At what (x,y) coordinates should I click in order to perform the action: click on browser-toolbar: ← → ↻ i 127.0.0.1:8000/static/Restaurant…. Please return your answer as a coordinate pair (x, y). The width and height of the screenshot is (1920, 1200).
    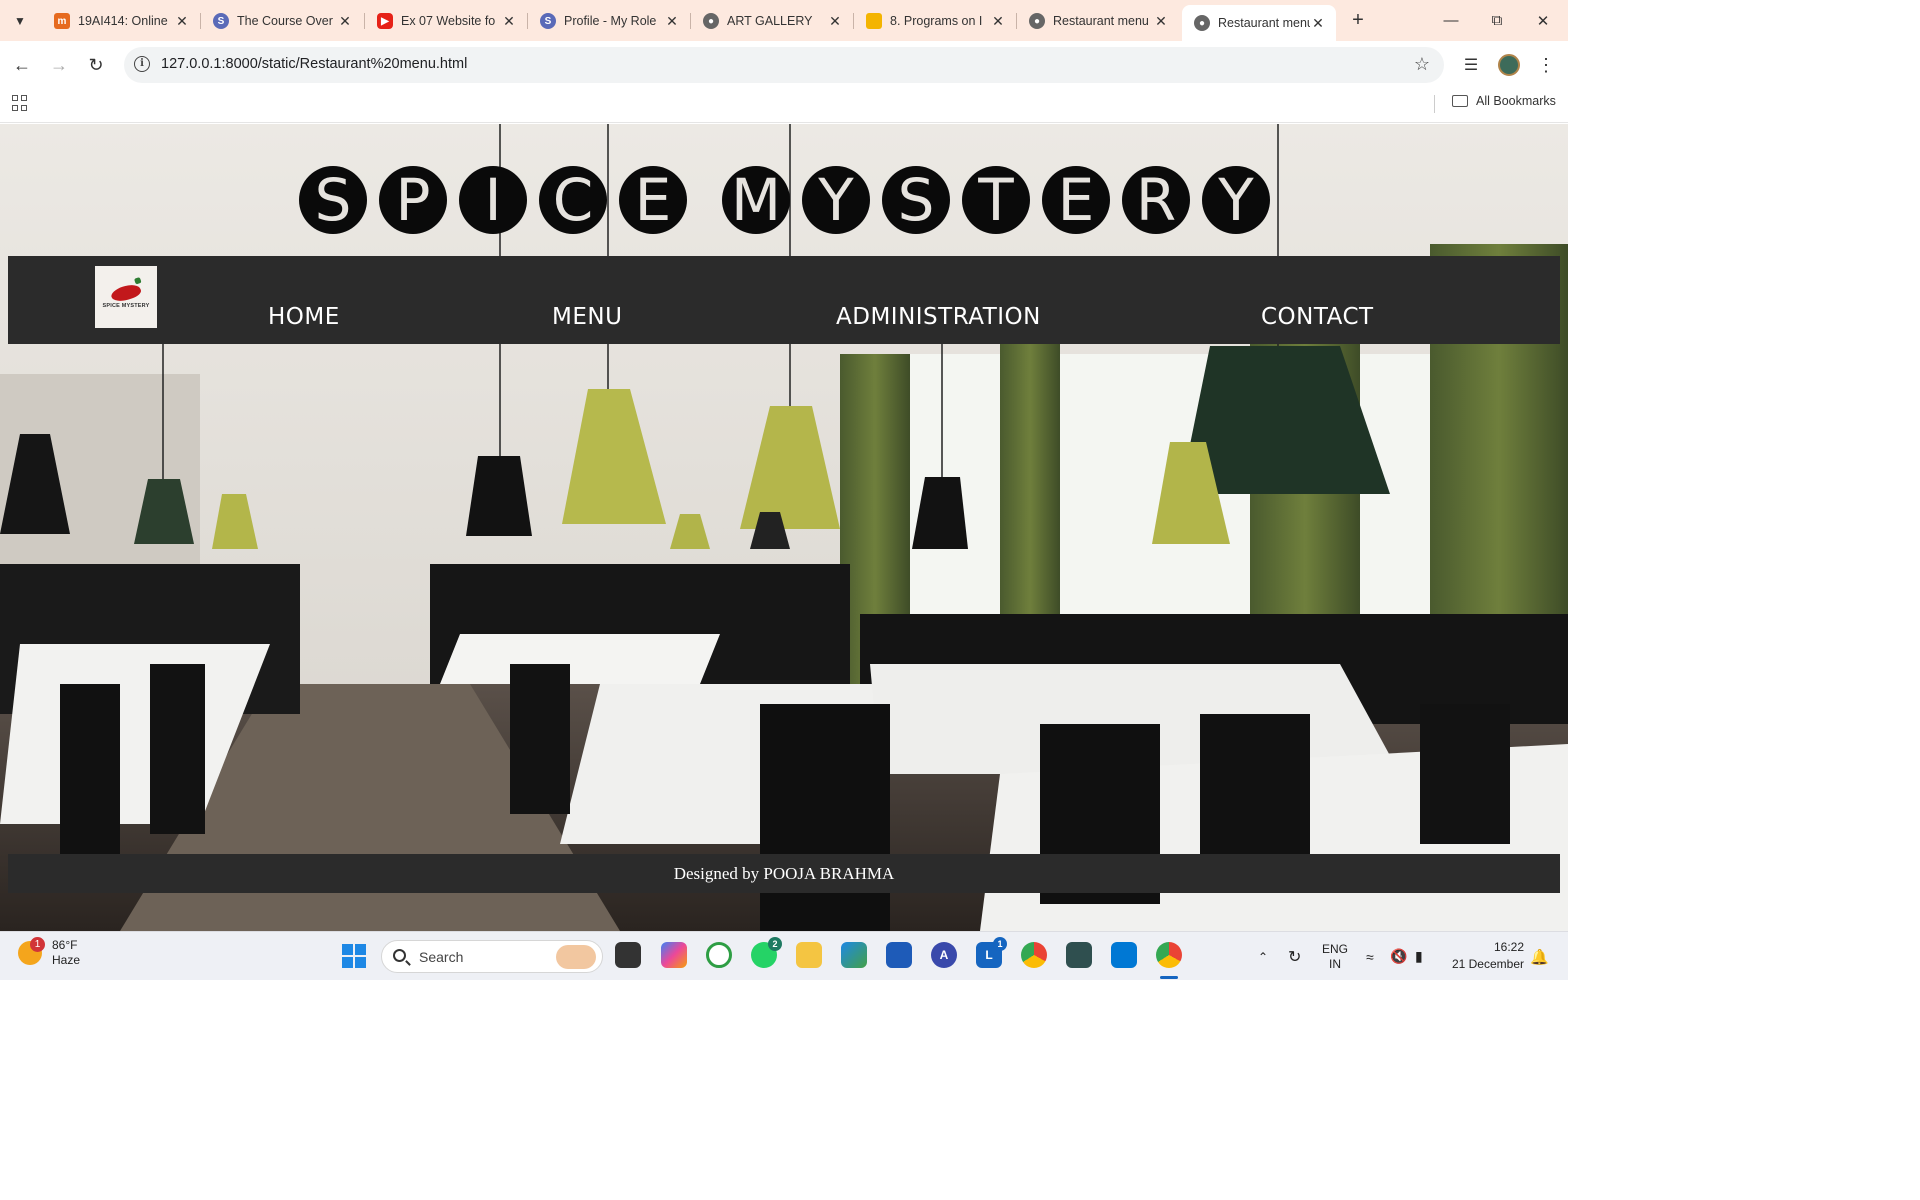
    Looking at the image, I should click on (784, 65).